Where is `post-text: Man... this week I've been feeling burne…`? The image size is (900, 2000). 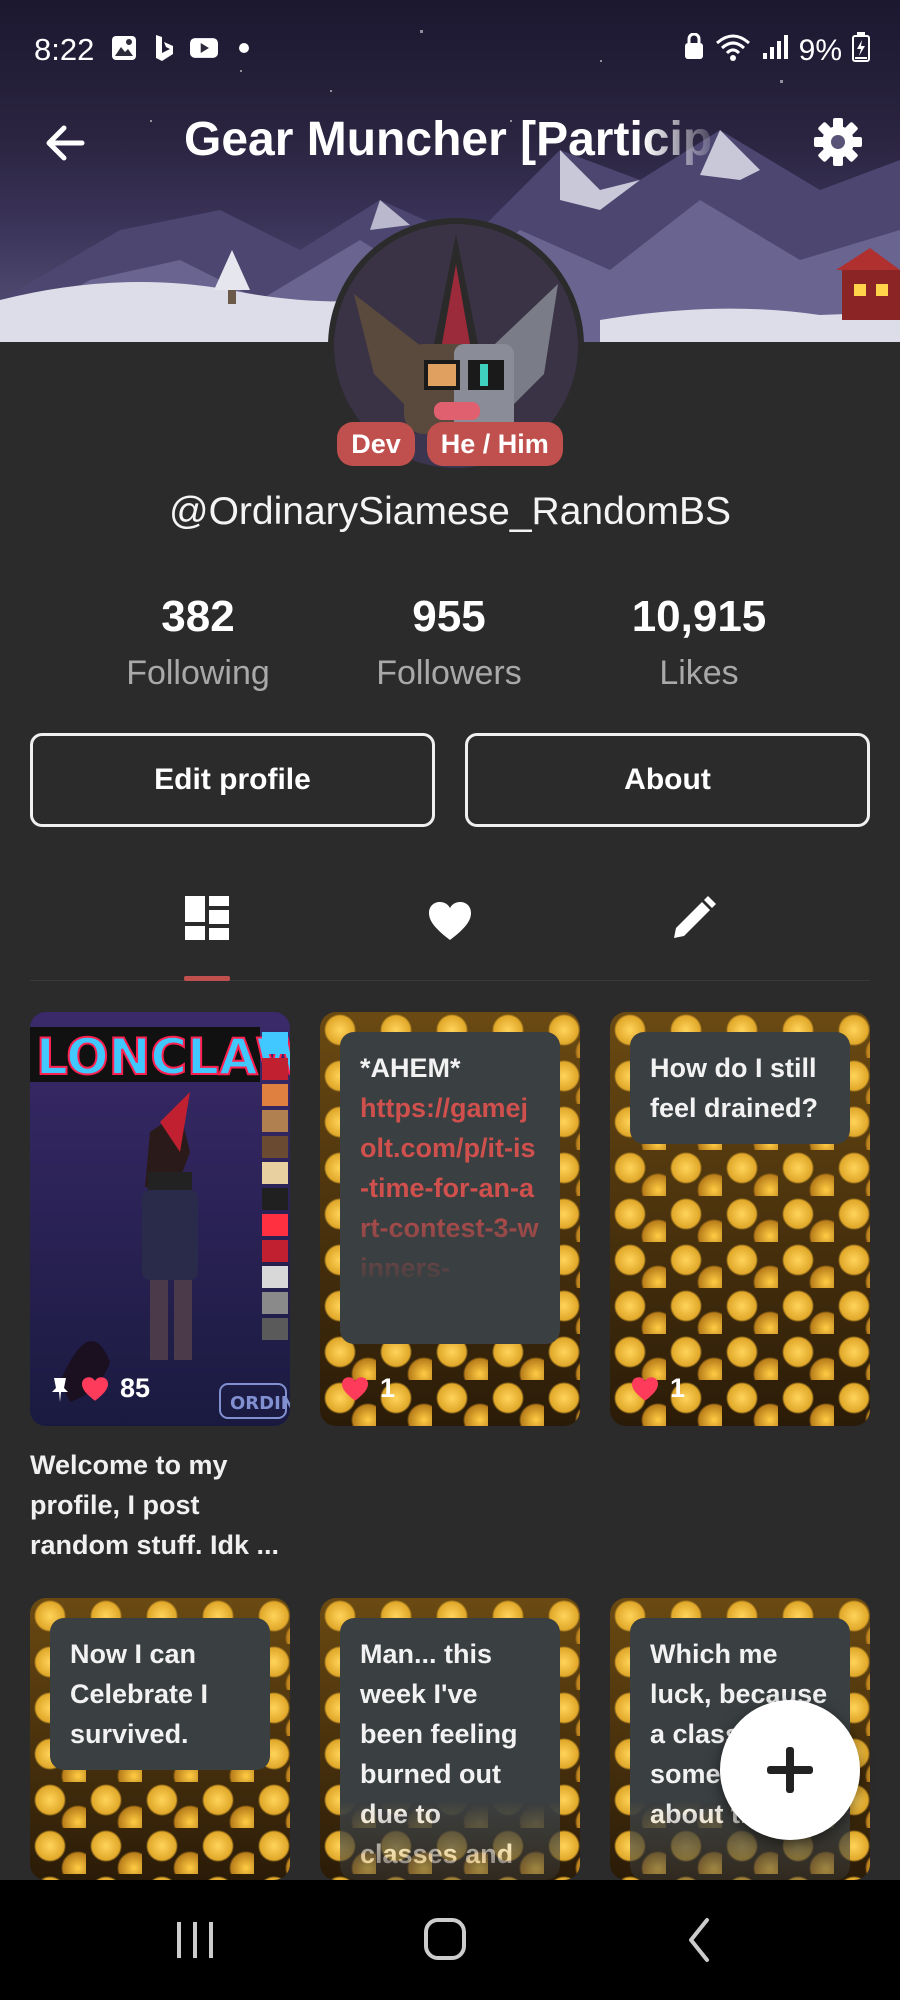 post-text: Man... this week I've been feeling burne… is located at coordinates (450, 1749).